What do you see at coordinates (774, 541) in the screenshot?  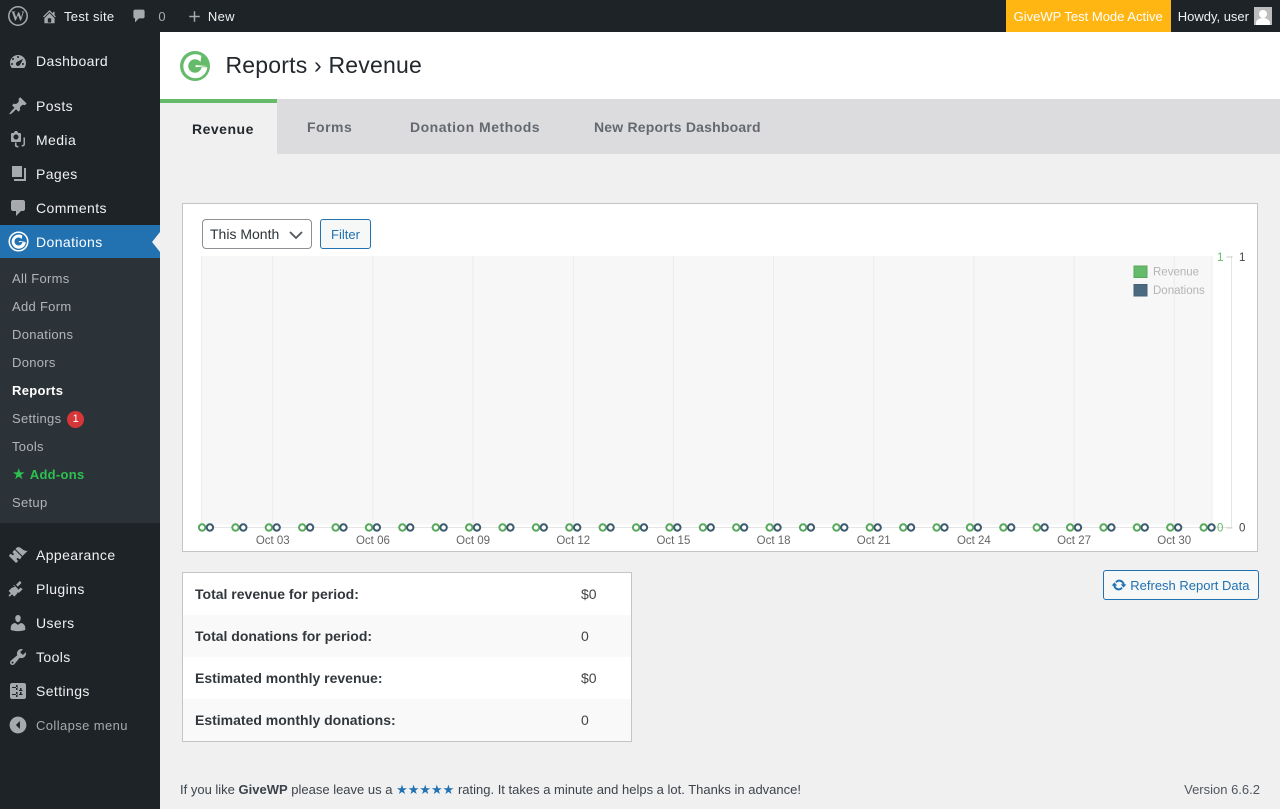 I see `svg-text: Oct 18` at bounding box center [774, 541].